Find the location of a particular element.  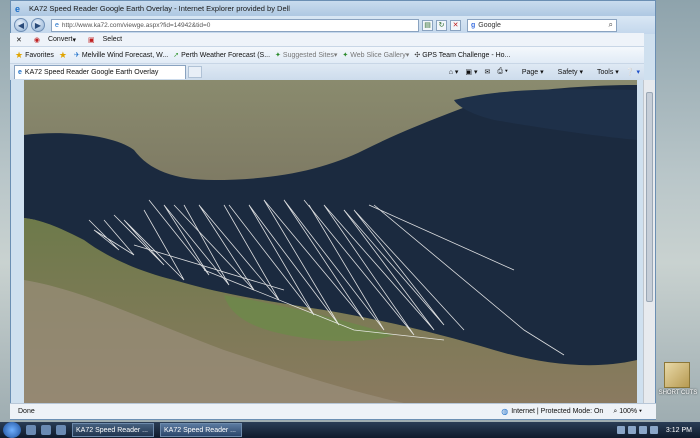

system-tray: 3:12 PM is located at coordinates (653, 430).